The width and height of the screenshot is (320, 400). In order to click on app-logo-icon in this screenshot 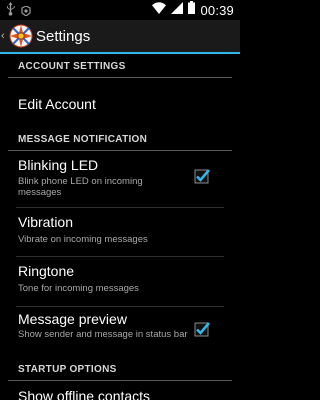, I will do `click(21, 36)`.